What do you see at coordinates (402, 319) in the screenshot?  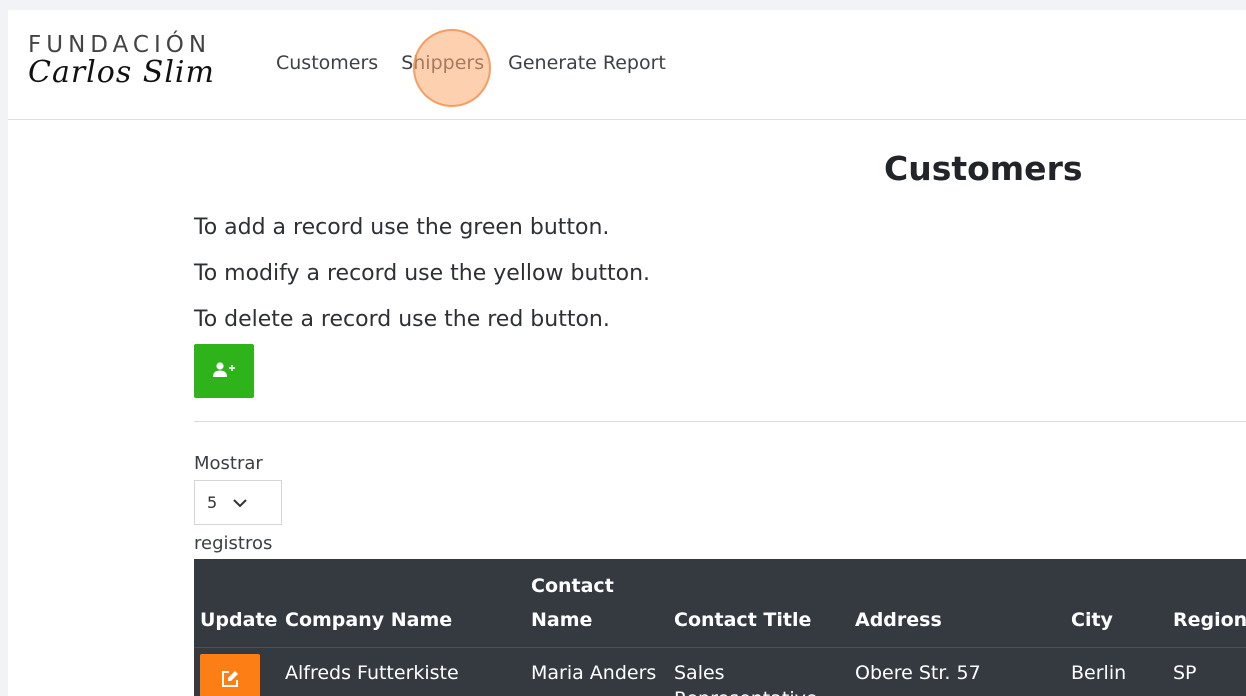 I see `instruction-delete: To delete a record use the red button.` at bounding box center [402, 319].